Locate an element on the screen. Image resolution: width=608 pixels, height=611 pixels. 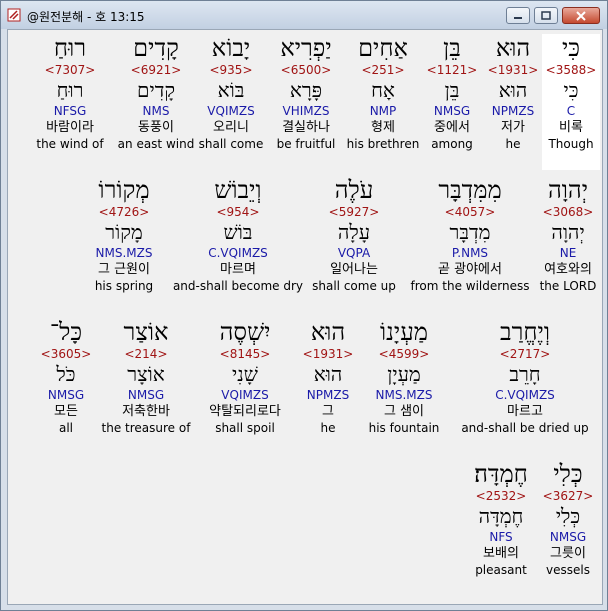
word-block: חֶמְדָּה׃ <2532> חֶמְדָּה NFS 보배의 pleasant is located at coordinates (501, 522).